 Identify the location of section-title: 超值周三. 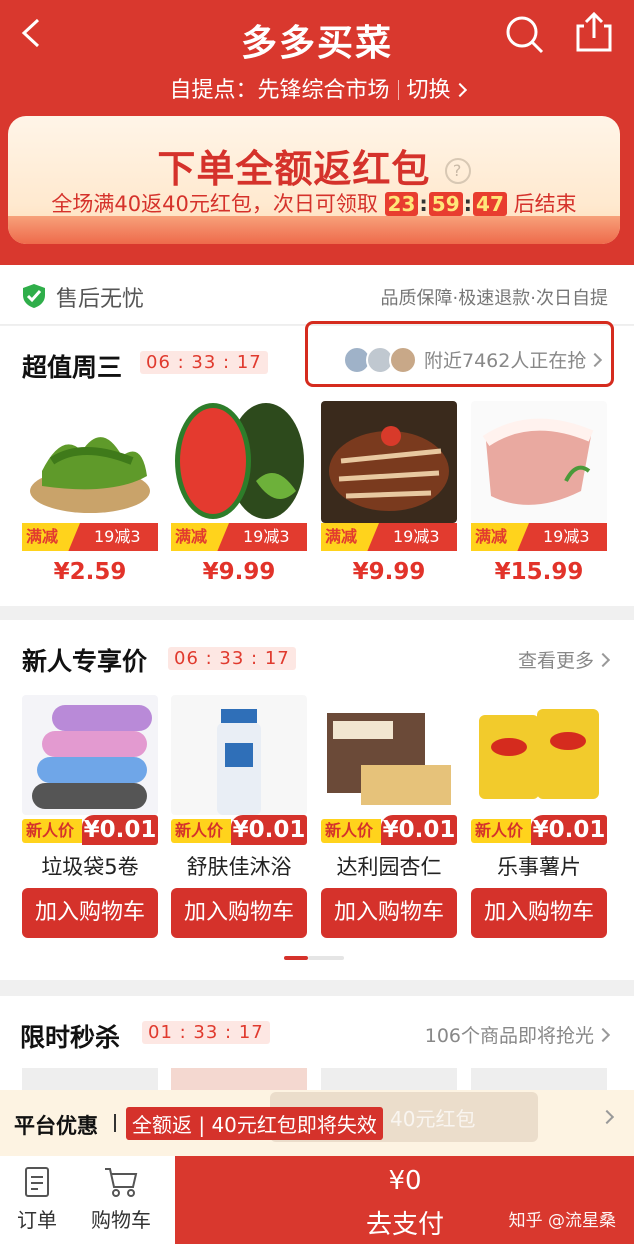
(72, 367).